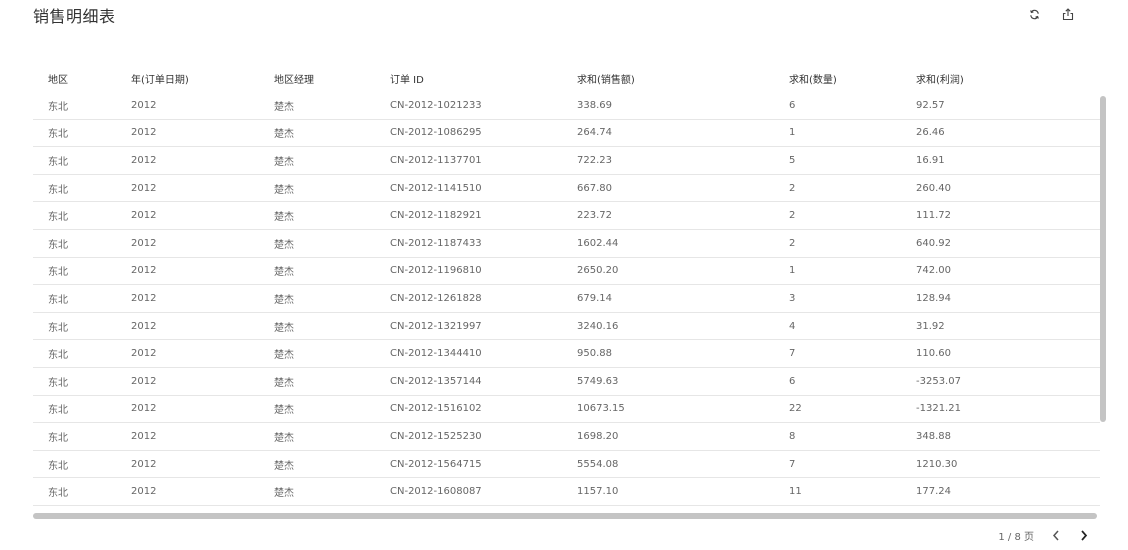 The image size is (1128, 550). I want to click on table-cell: 1157.10, so click(668, 491).